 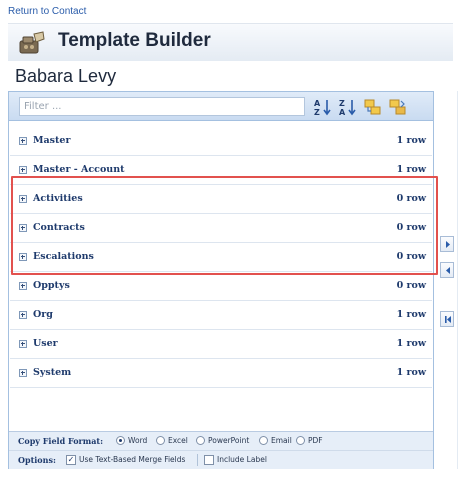 I want to click on list-item: Opptys 0 row, so click(x=221, y=287).